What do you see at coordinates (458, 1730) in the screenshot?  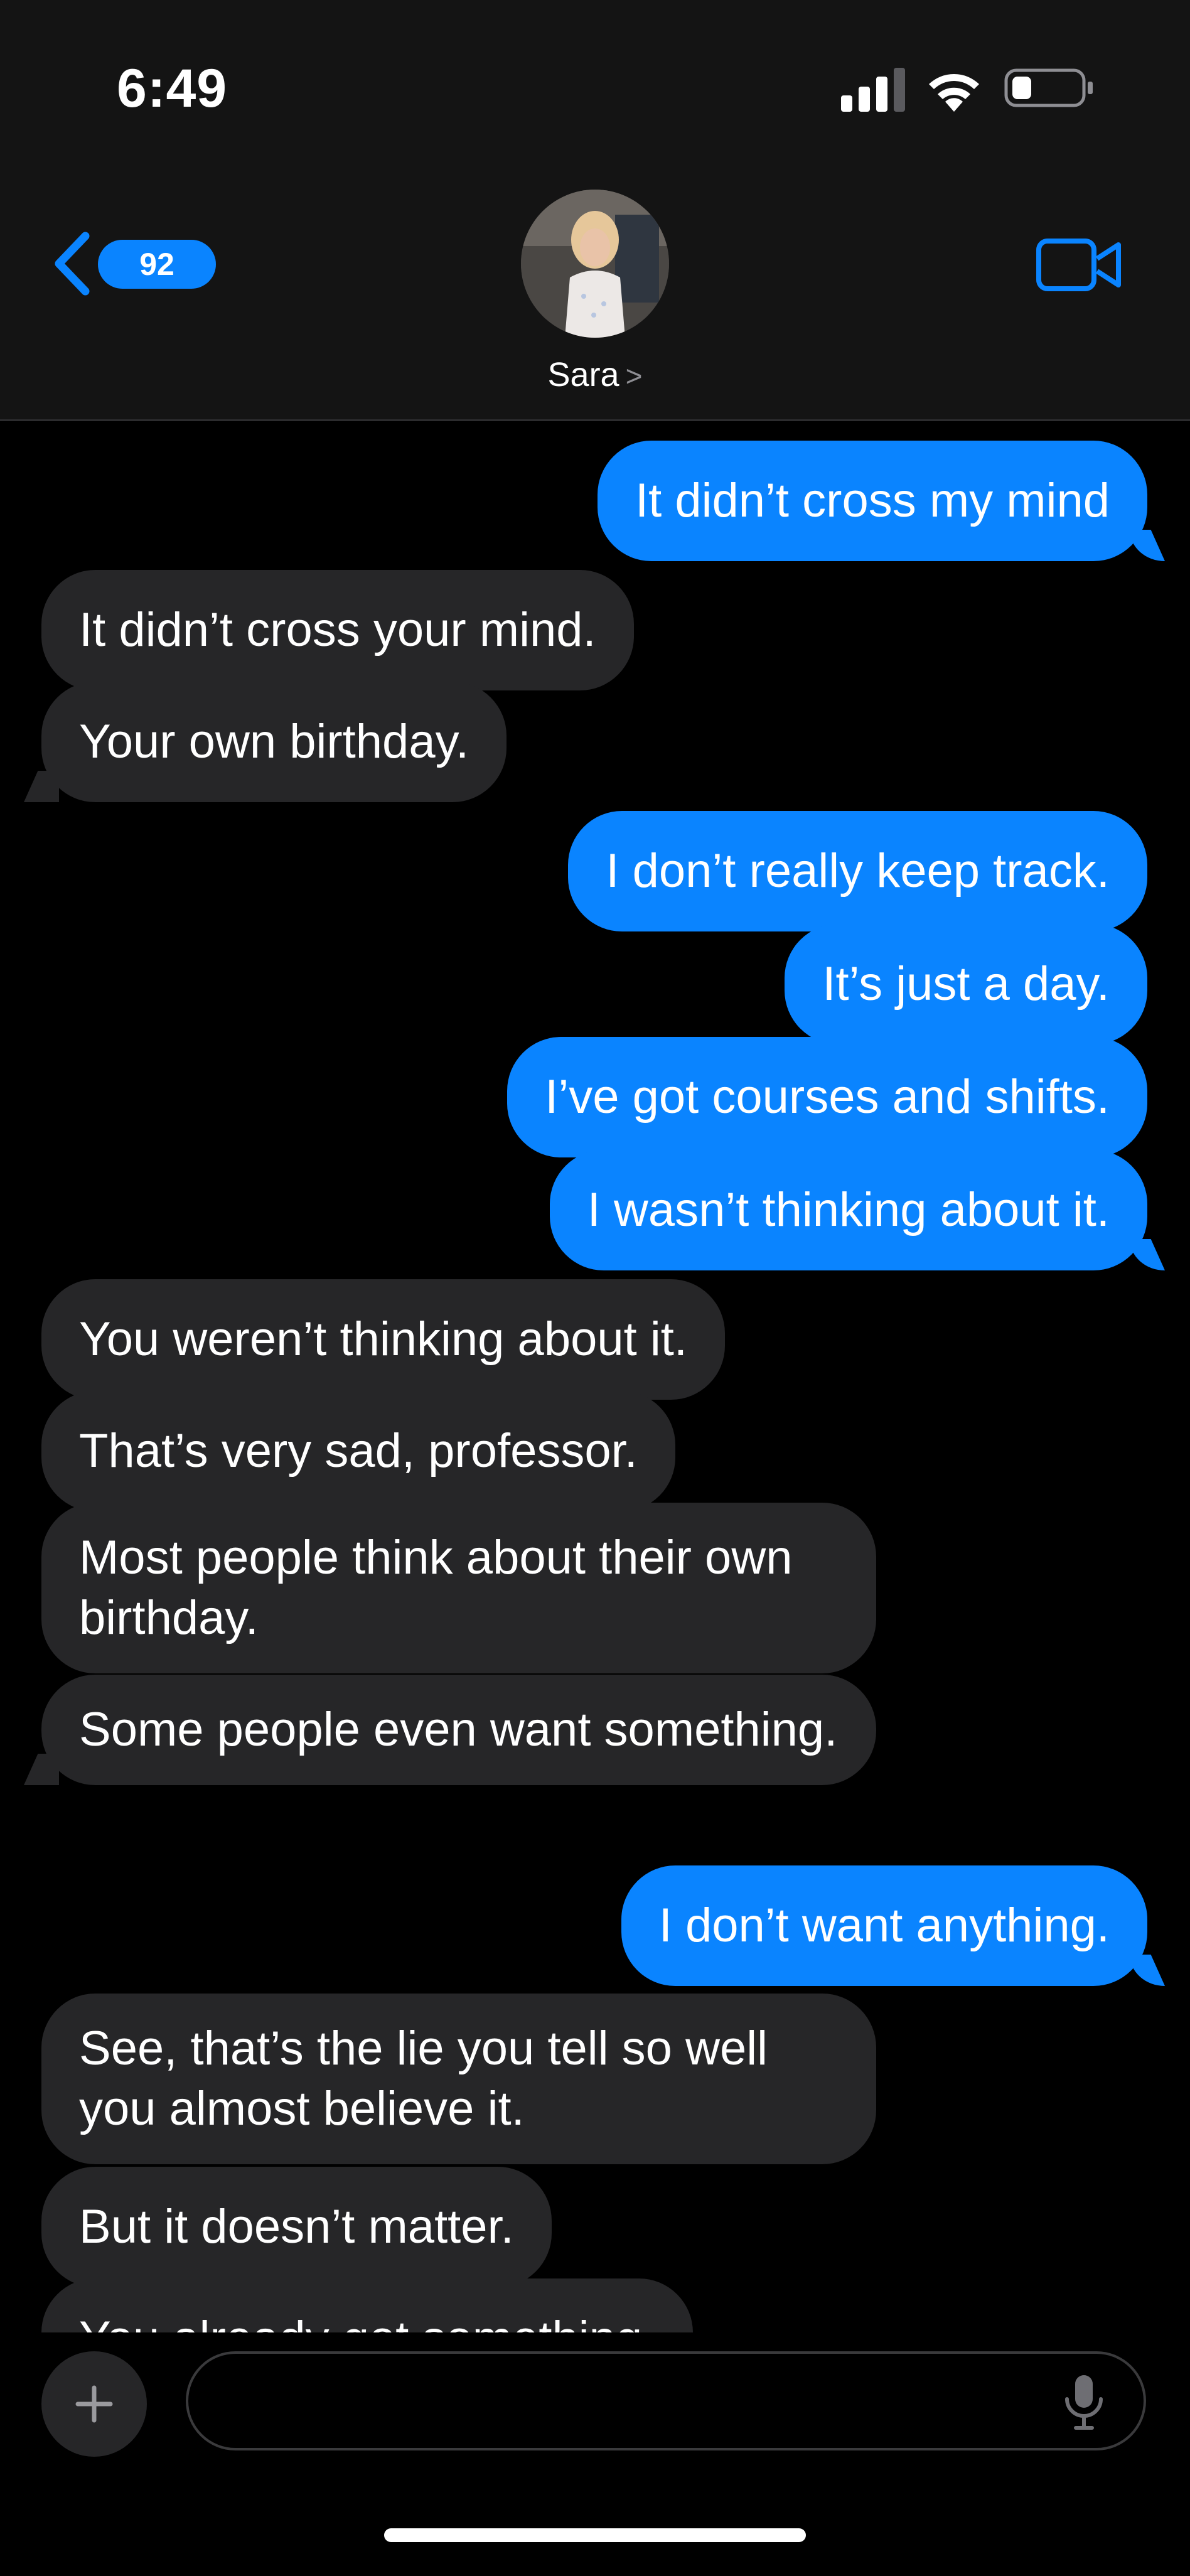 I see `message-bubble-received: Some people even want something.` at bounding box center [458, 1730].